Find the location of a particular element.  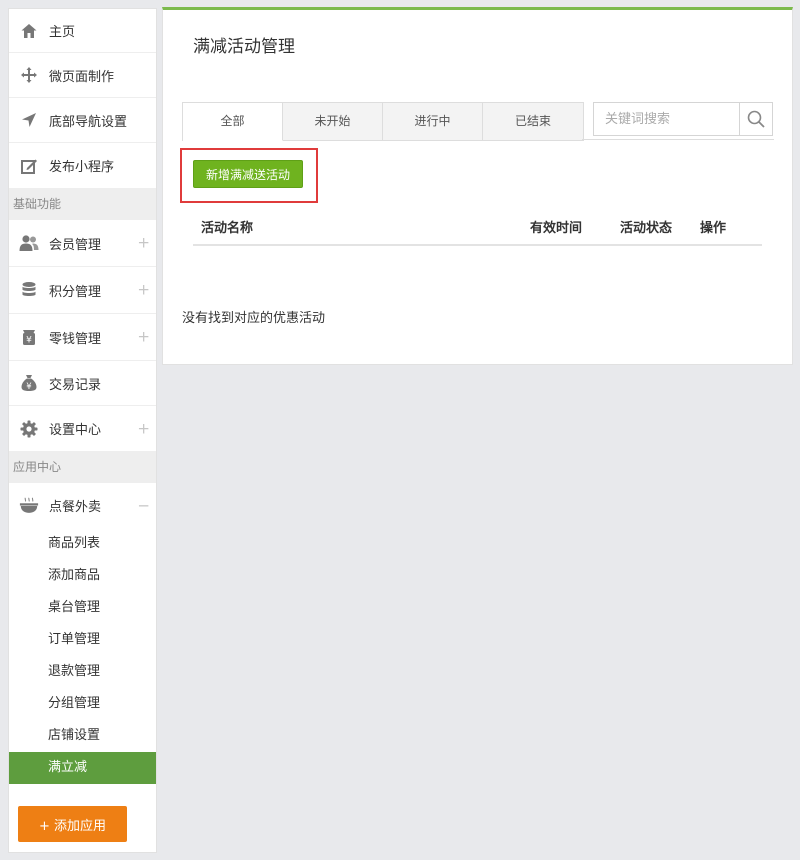

search-button is located at coordinates (755, 119).